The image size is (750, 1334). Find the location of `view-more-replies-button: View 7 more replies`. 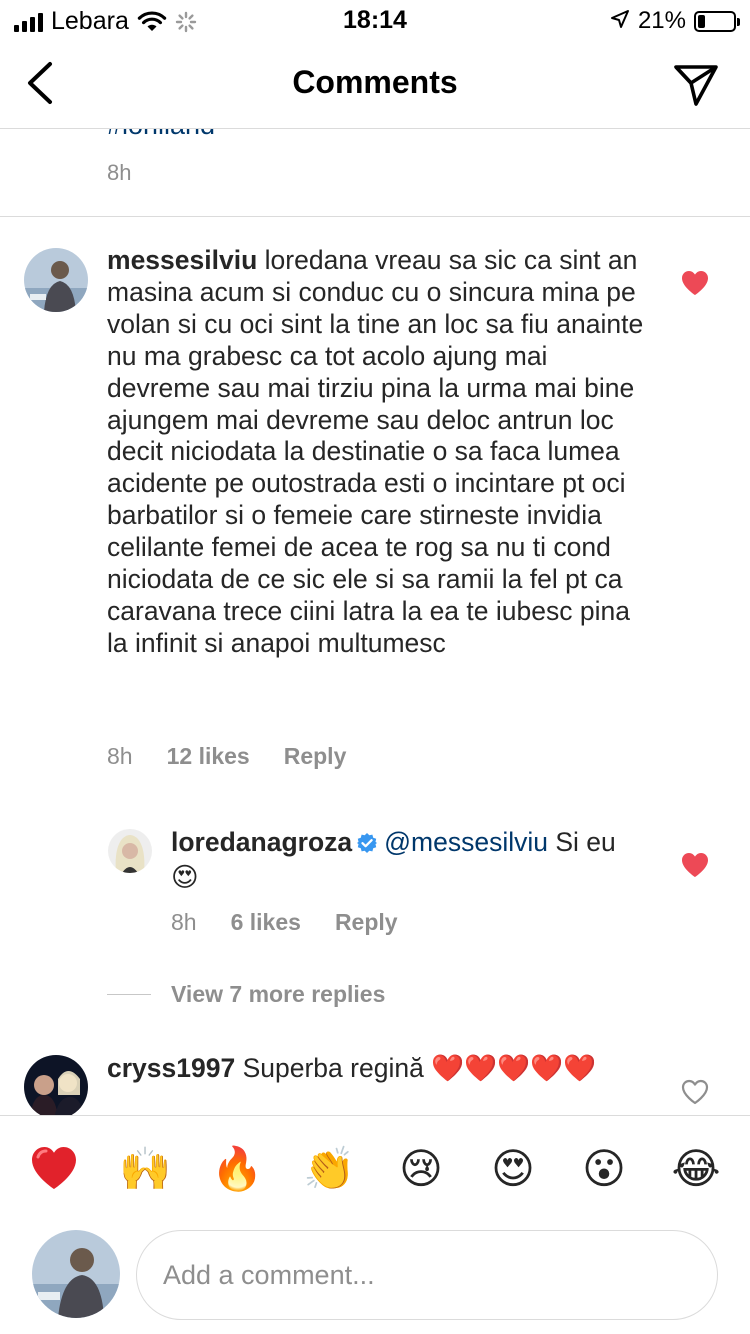

view-more-replies-button: View 7 more replies is located at coordinates (246, 994).